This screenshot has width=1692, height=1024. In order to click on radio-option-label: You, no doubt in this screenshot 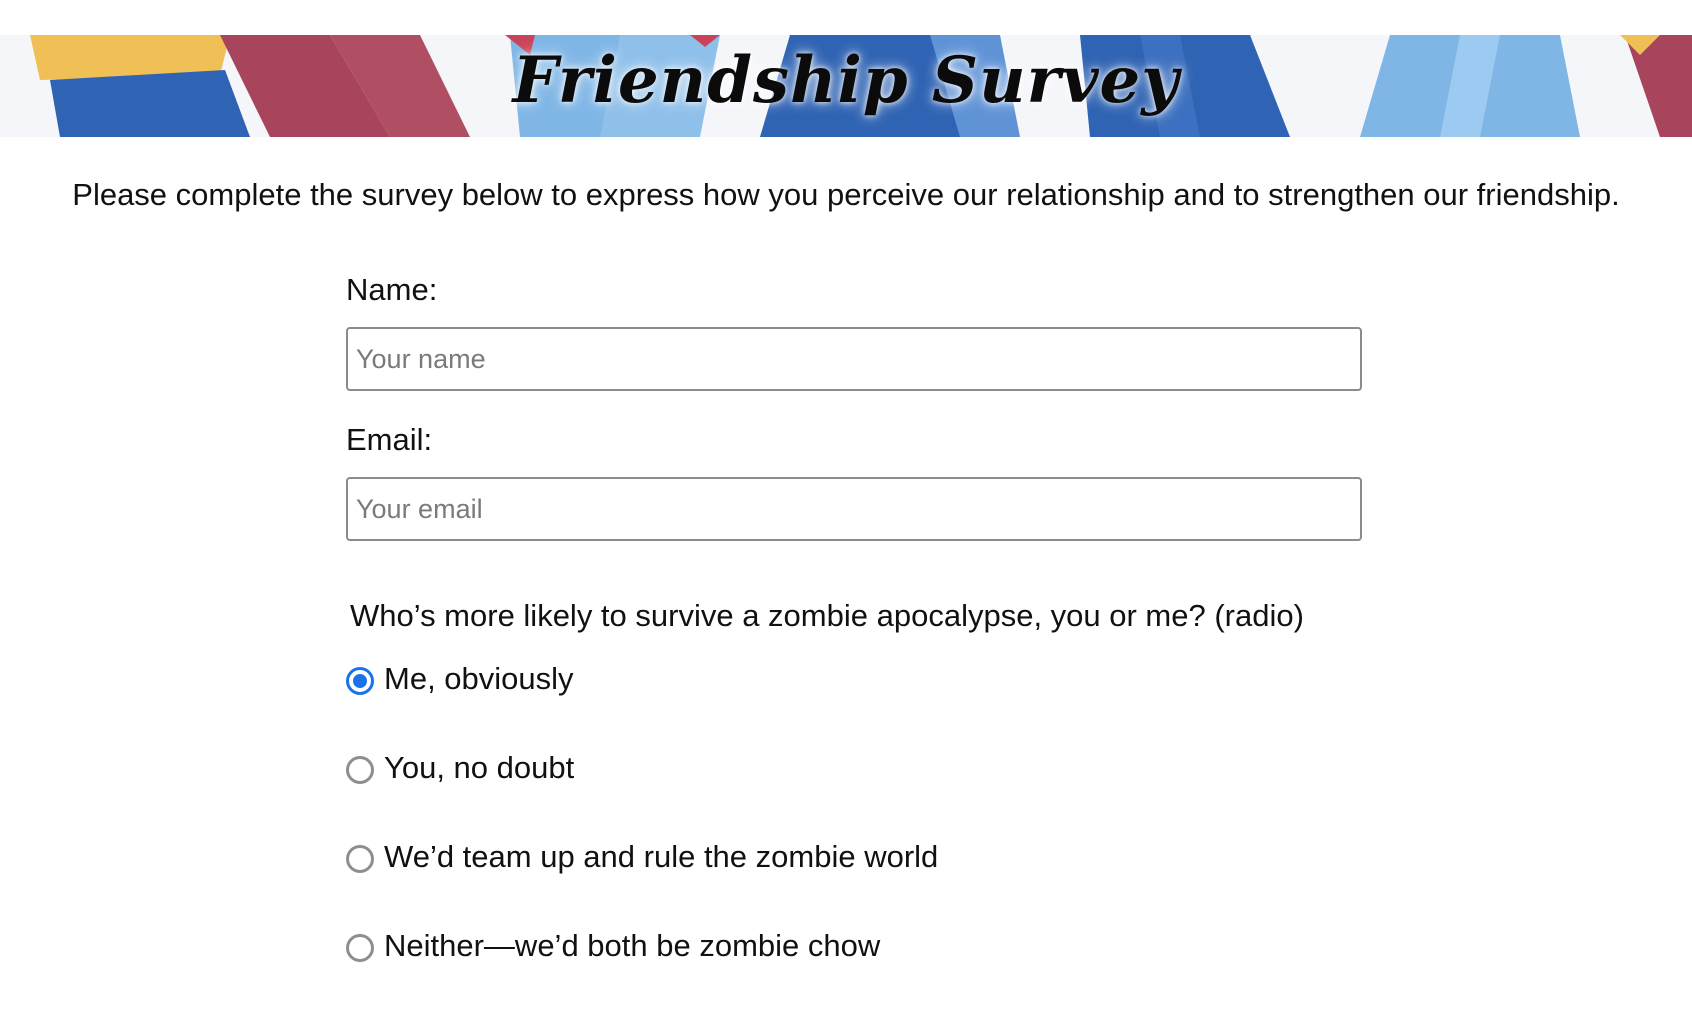, I will do `click(479, 767)`.